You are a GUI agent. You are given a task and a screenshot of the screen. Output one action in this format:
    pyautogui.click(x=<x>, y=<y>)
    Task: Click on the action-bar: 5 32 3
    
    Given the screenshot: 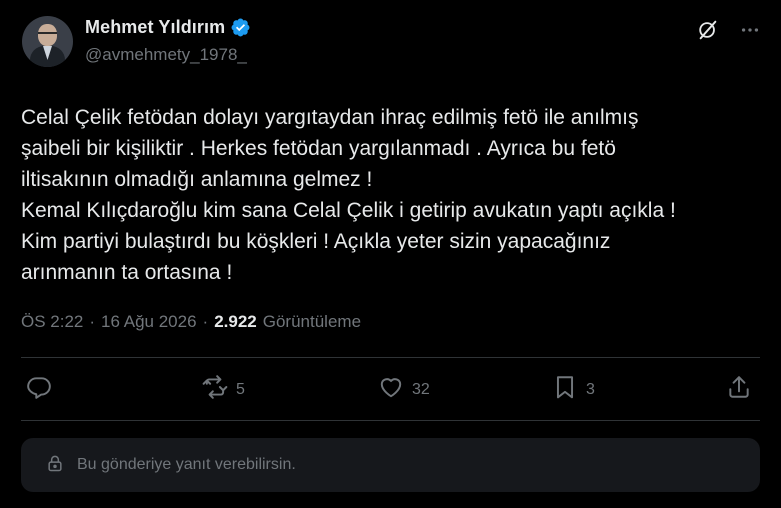 What is the action you would take?
    pyautogui.click(x=391, y=389)
    